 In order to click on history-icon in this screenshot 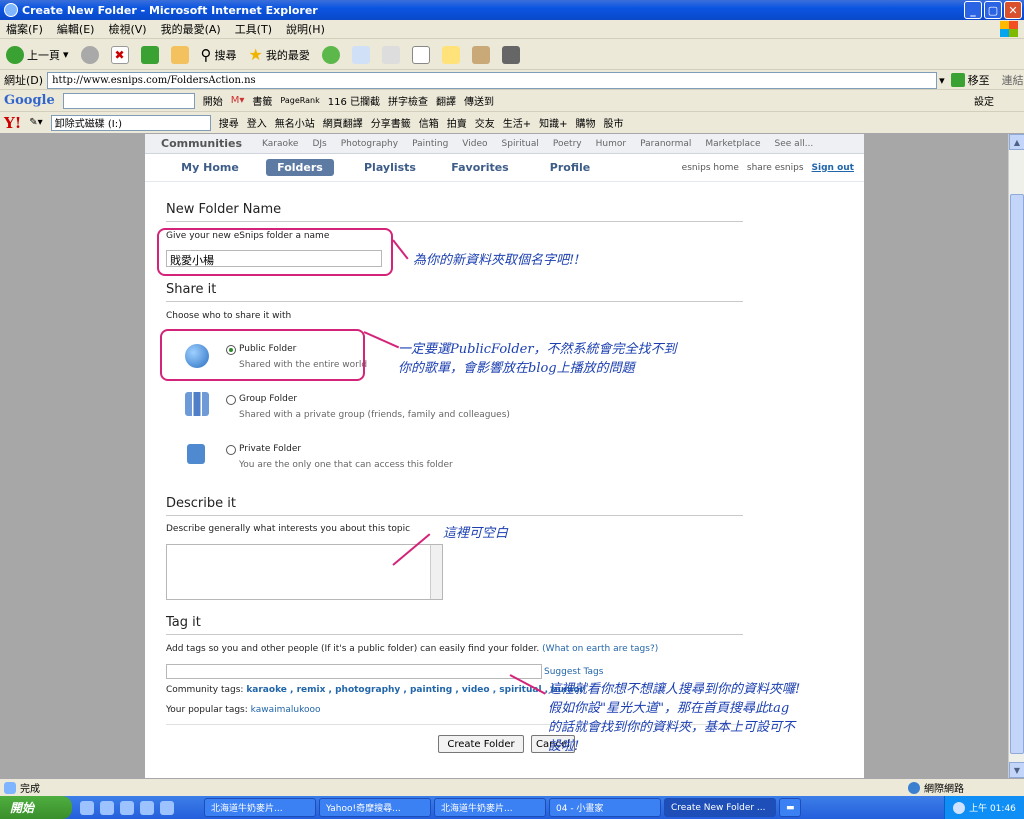, I will do `click(330, 54)`.